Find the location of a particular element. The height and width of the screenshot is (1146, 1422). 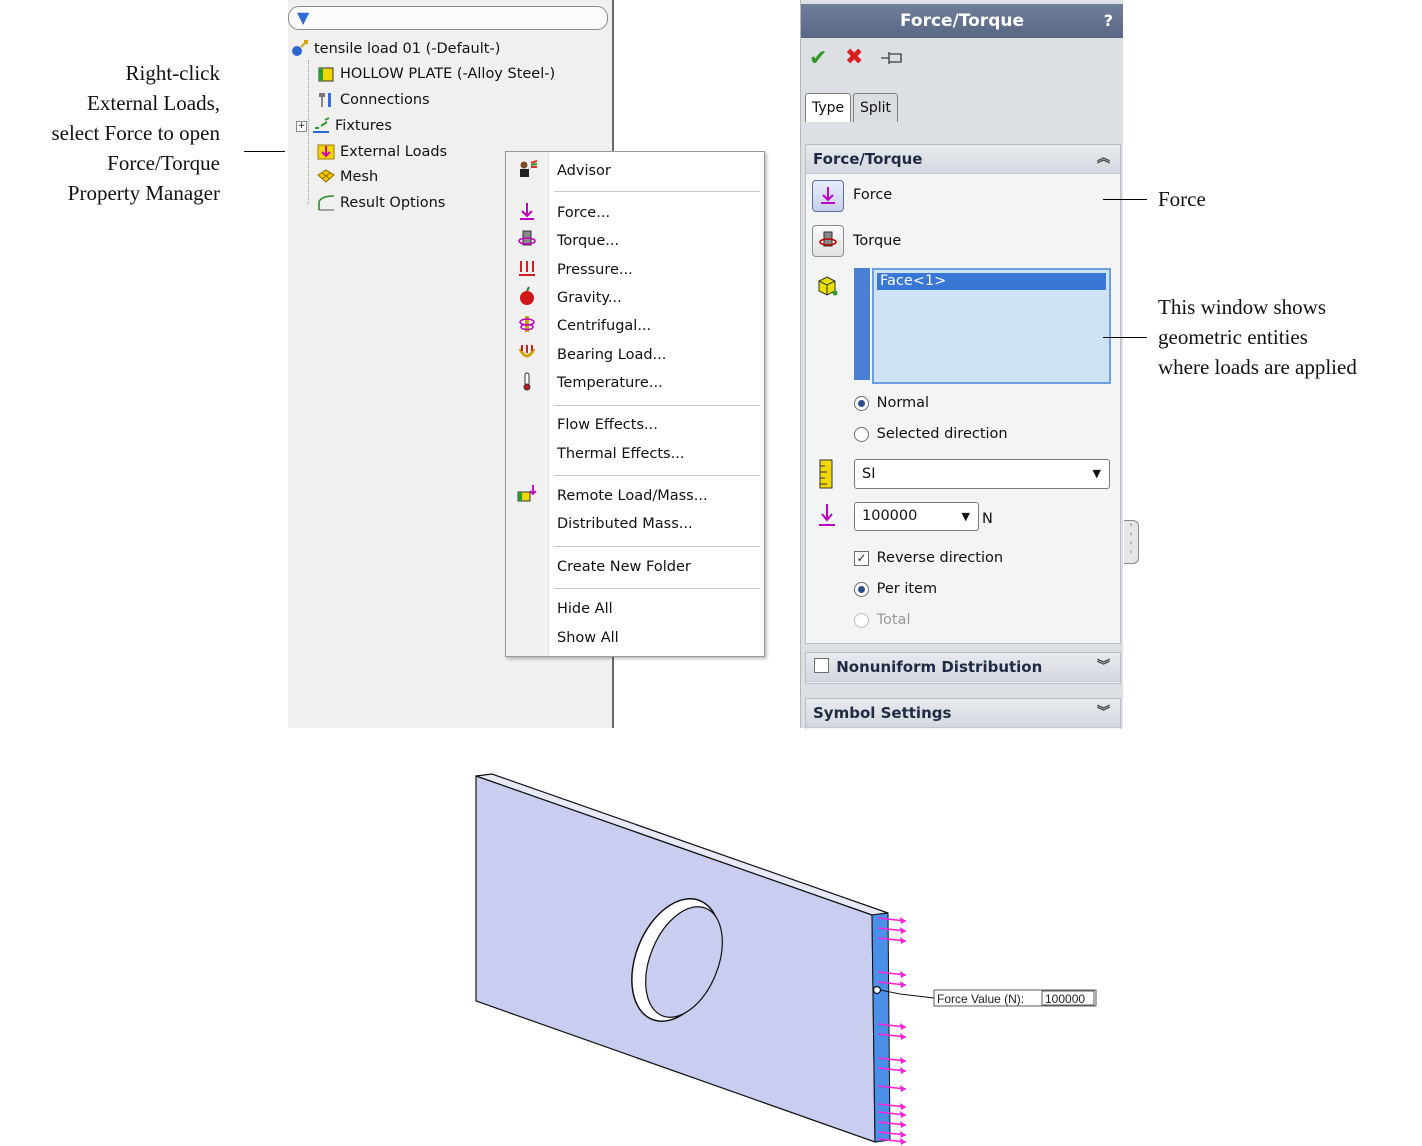

model-viewport: Force Value (N): 100000 is located at coordinates (786, 959).